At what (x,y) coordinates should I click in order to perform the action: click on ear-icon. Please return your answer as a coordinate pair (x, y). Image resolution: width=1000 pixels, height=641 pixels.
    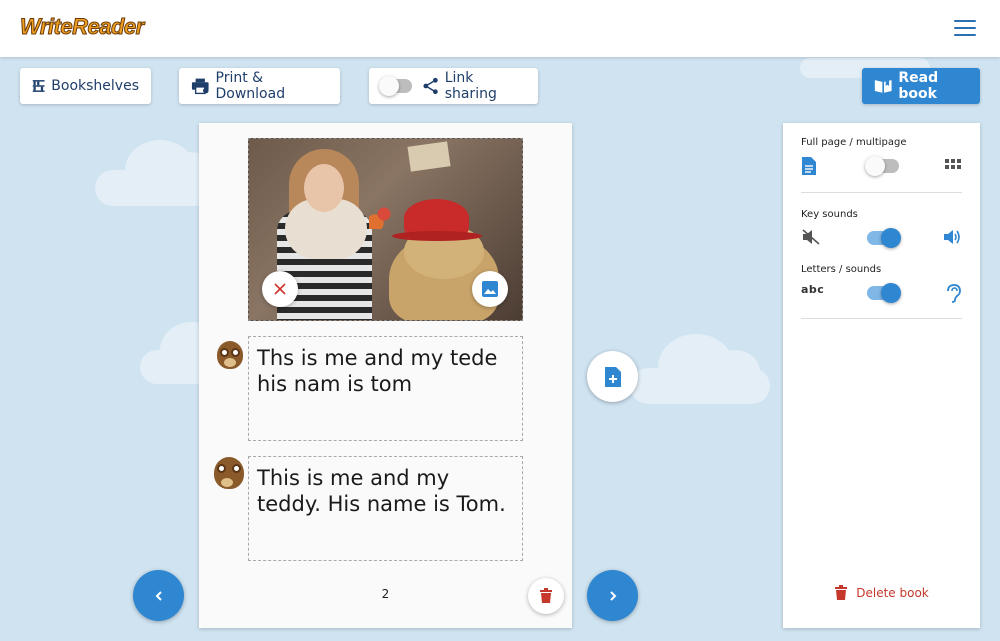
    Looking at the image, I should click on (954, 293).